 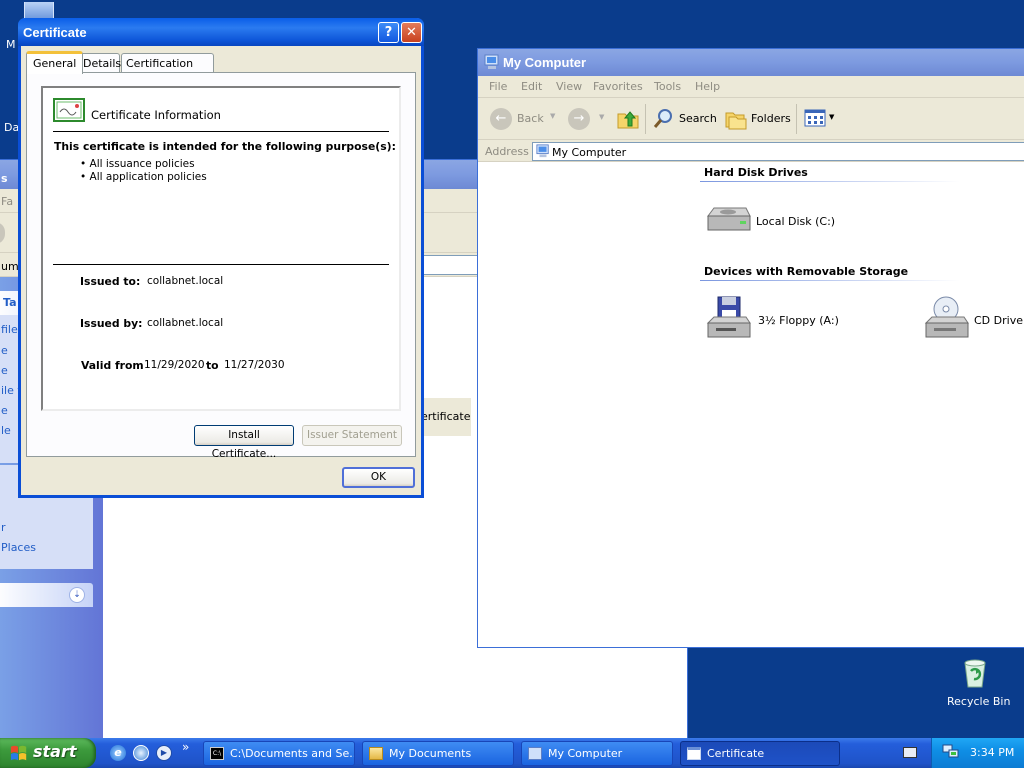 I want to click on taskbar-button-my-computer: My Computer, so click(x=597, y=753).